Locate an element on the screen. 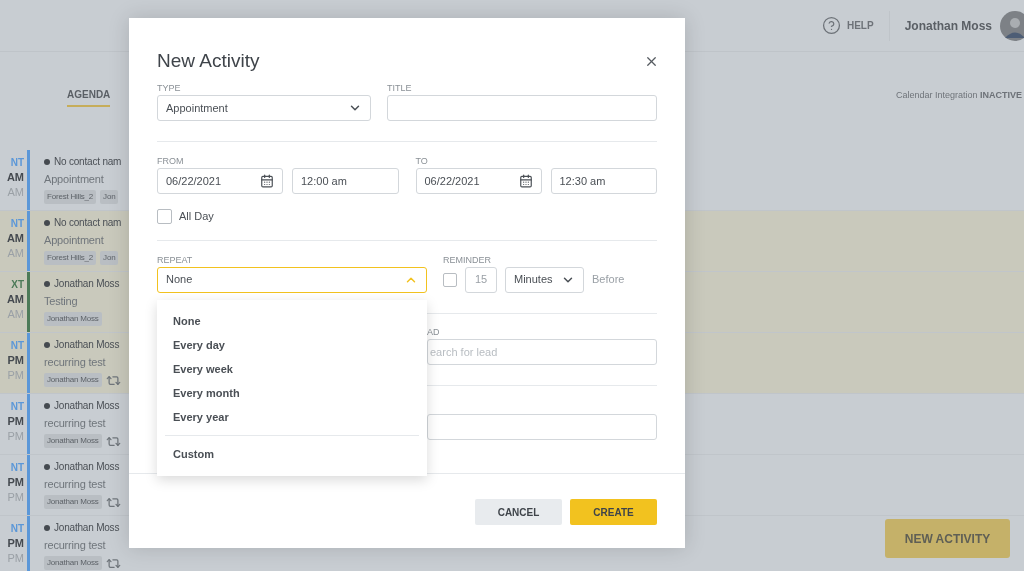  field-label: TITLE is located at coordinates (400, 88).